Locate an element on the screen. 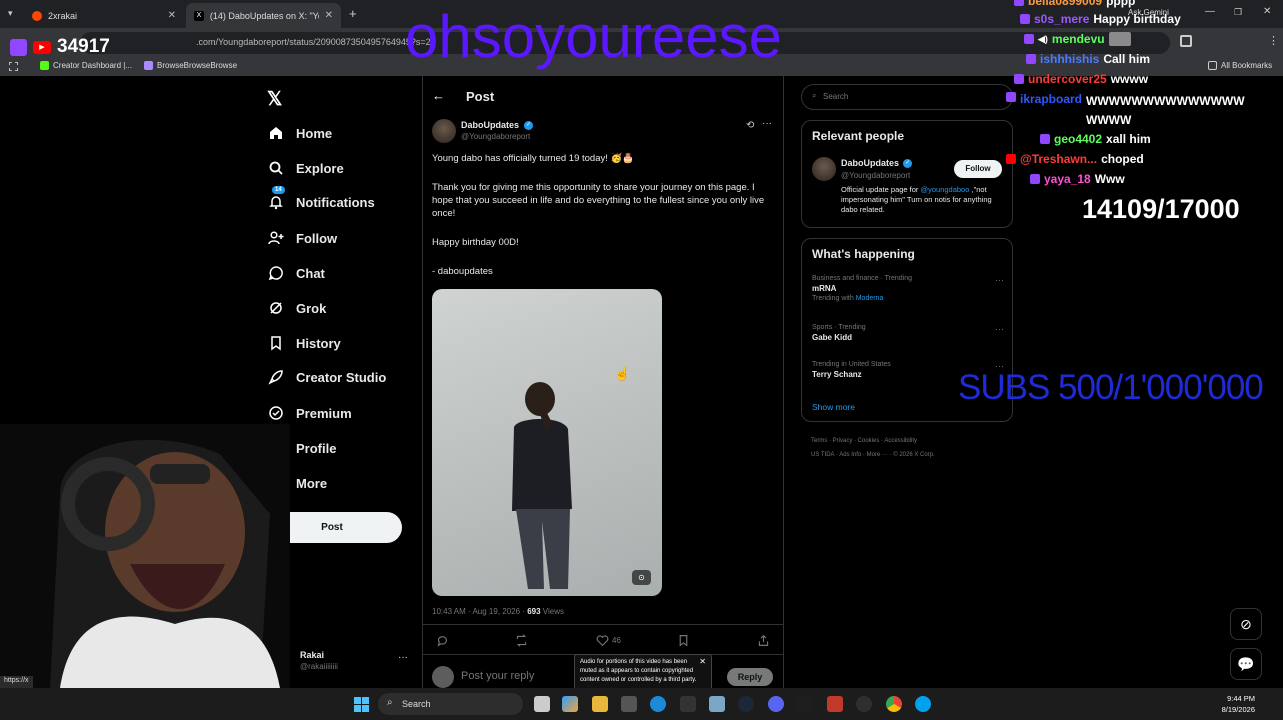 This screenshot has width=1283, height=720. nav-label: Chat is located at coordinates (310, 273).